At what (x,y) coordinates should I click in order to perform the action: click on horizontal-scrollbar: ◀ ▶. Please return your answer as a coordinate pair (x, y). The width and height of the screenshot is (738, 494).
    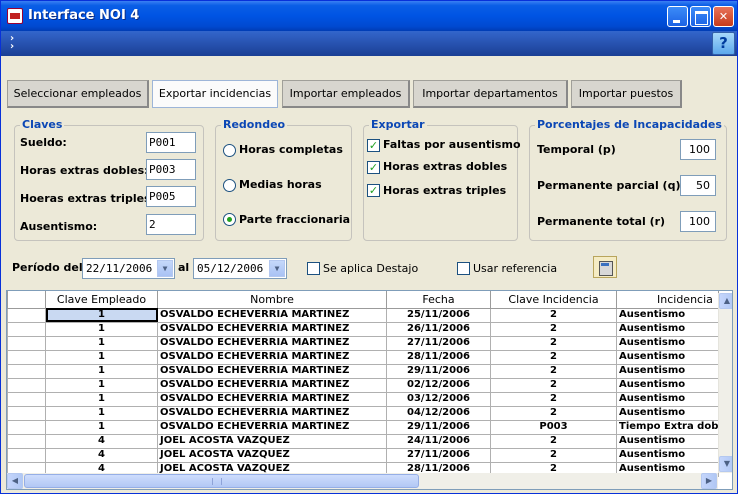
    Looking at the image, I should click on (362, 481).